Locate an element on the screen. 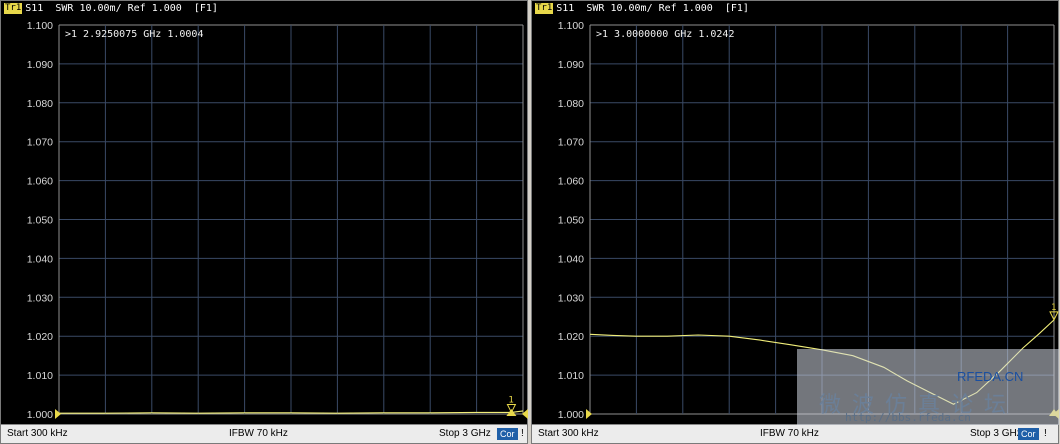 This screenshot has width=1060, height=444. watermark-site: RFEDA.CN is located at coordinates (990, 376).